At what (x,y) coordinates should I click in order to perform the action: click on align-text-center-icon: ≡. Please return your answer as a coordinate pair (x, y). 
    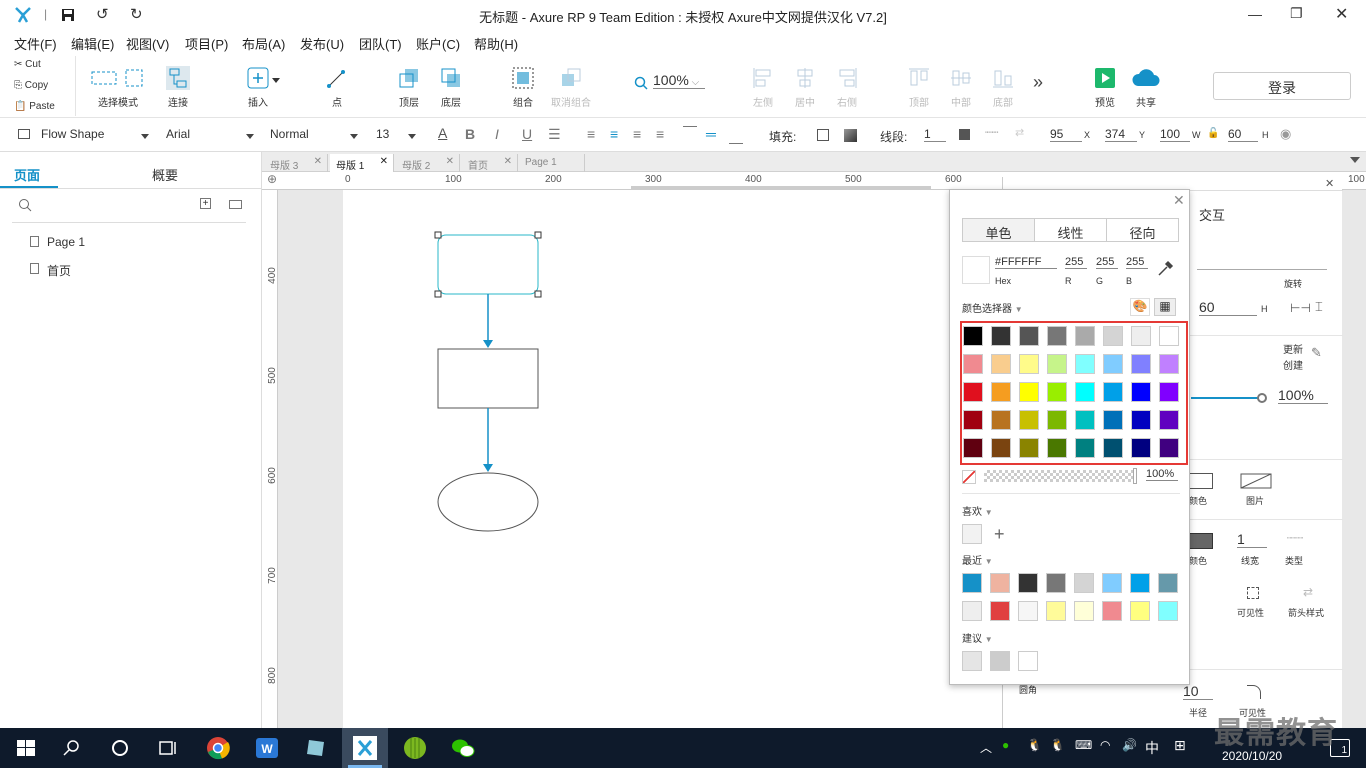
    Looking at the image, I should click on (614, 134).